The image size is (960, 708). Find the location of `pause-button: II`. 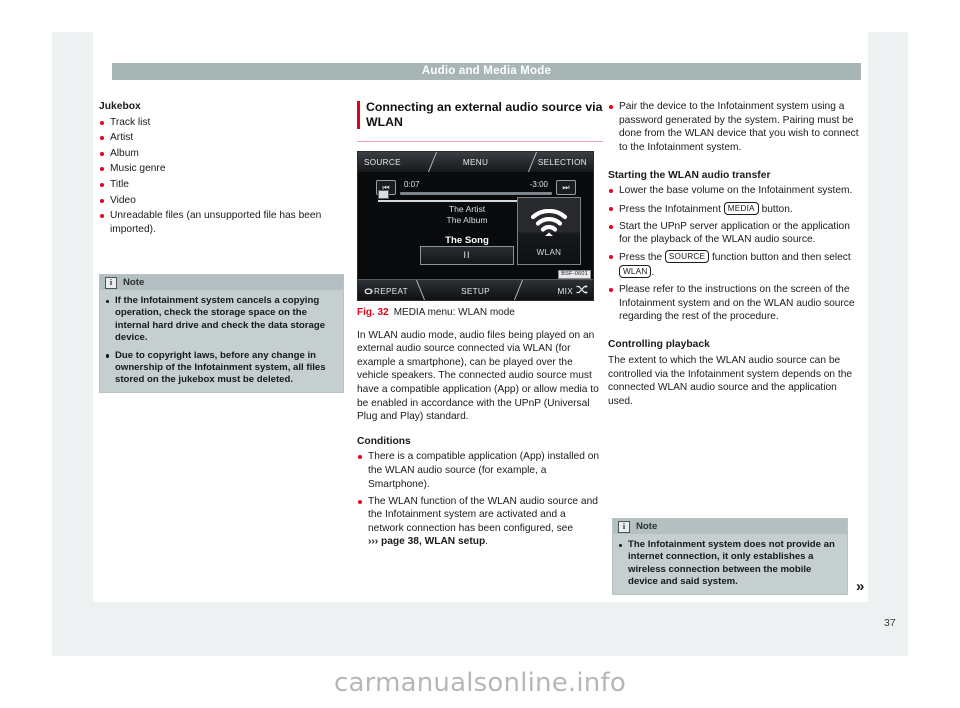

pause-button: II is located at coordinates (467, 255).